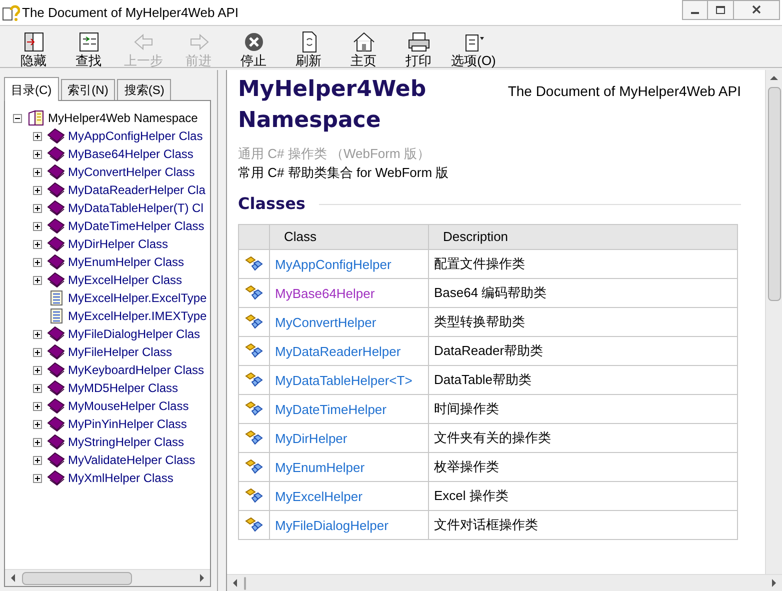 Image resolution: width=782 pixels, height=591 pixels. What do you see at coordinates (308, 49) in the screenshot?
I see `toolbar-button: 刷新` at bounding box center [308, 49].